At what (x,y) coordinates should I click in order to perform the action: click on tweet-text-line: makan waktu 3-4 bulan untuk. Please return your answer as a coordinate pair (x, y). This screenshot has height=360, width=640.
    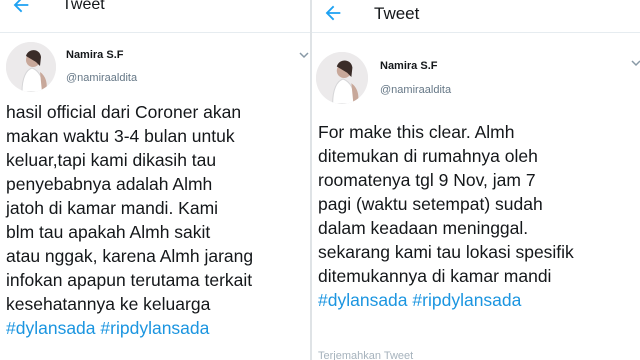
    Looking at the image, I should click on (120, 136).